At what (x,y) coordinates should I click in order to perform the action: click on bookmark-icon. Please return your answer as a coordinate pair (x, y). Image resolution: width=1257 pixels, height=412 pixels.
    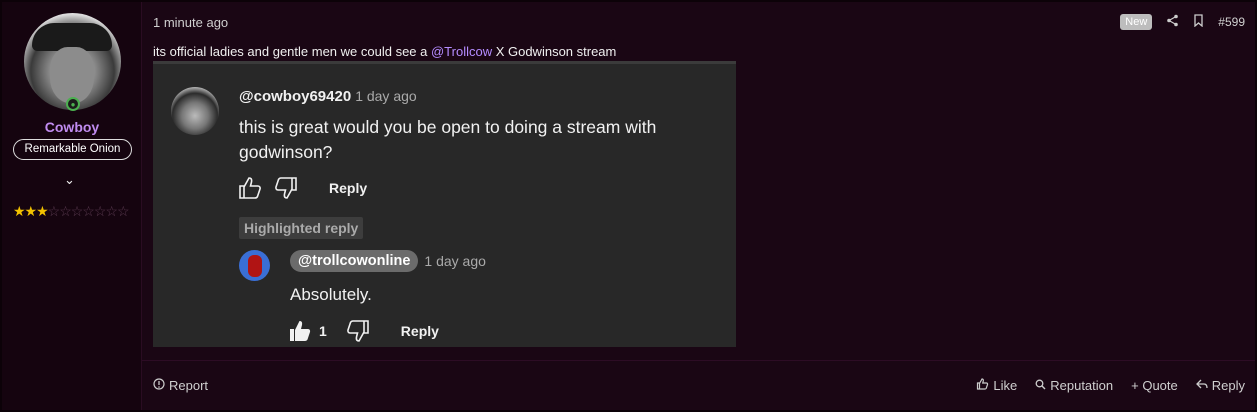
    Looking at the image, I should click on (1198, 22).